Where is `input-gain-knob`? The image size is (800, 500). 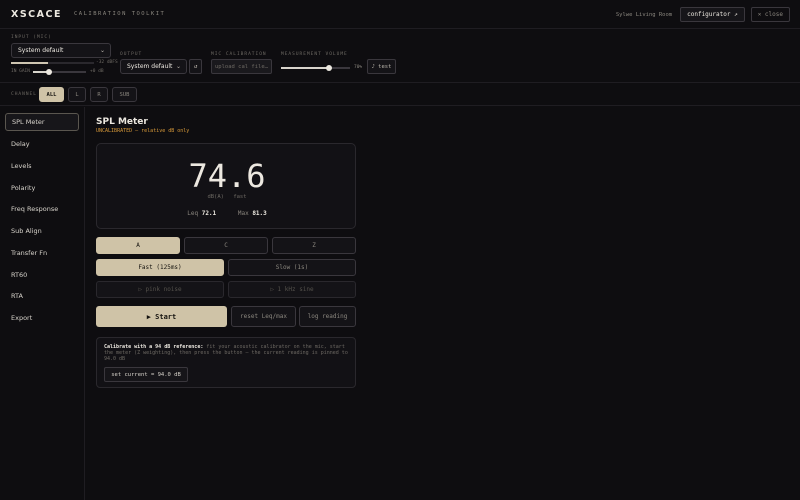 input-gain-knob is located at coordinates (48, 72).